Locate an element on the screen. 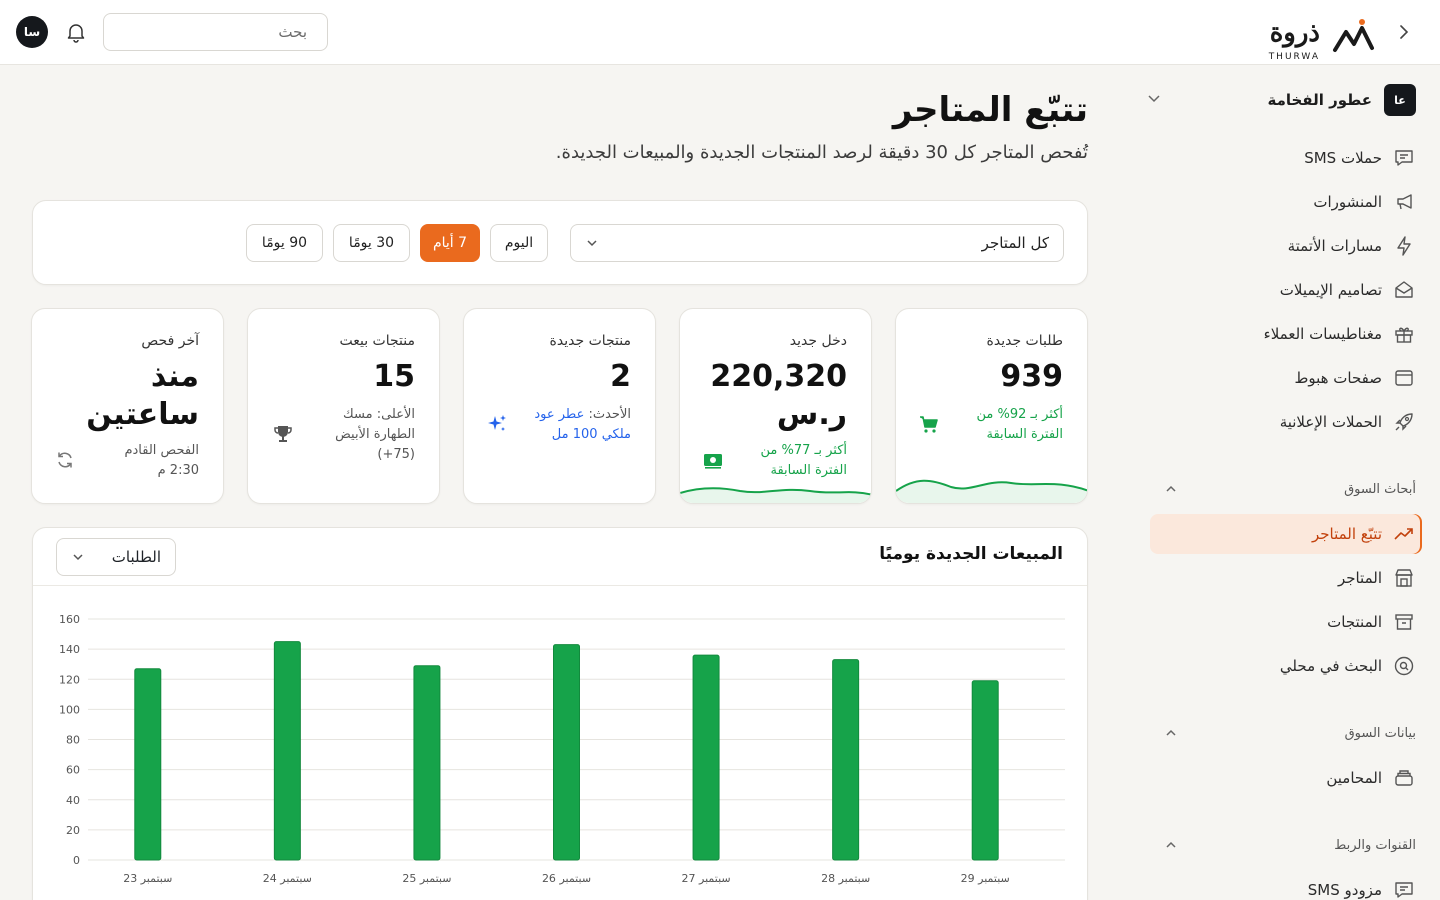  sidebar-item-label: صفحات هبوط is located at coordinates (1338, 378).